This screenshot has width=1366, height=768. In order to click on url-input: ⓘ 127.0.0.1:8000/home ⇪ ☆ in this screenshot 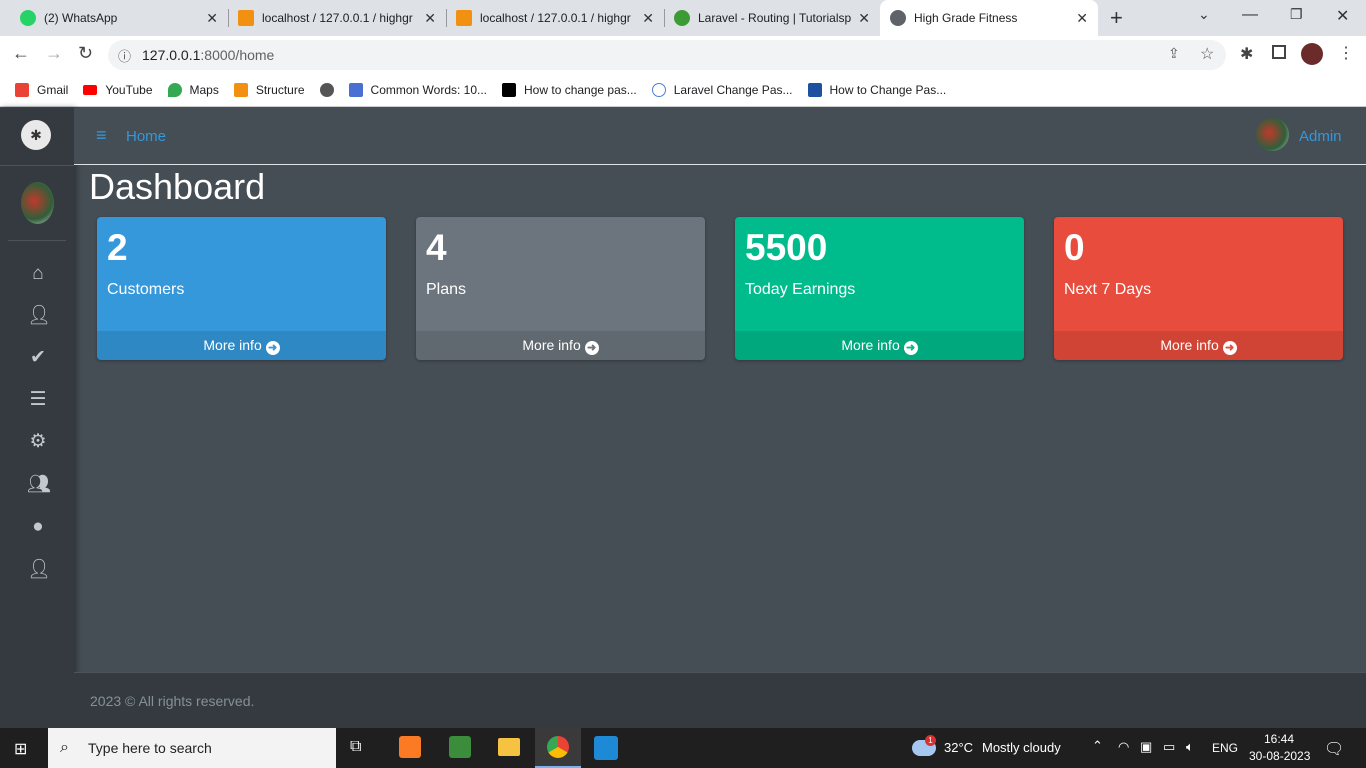, I will do `click(667, 55)`.